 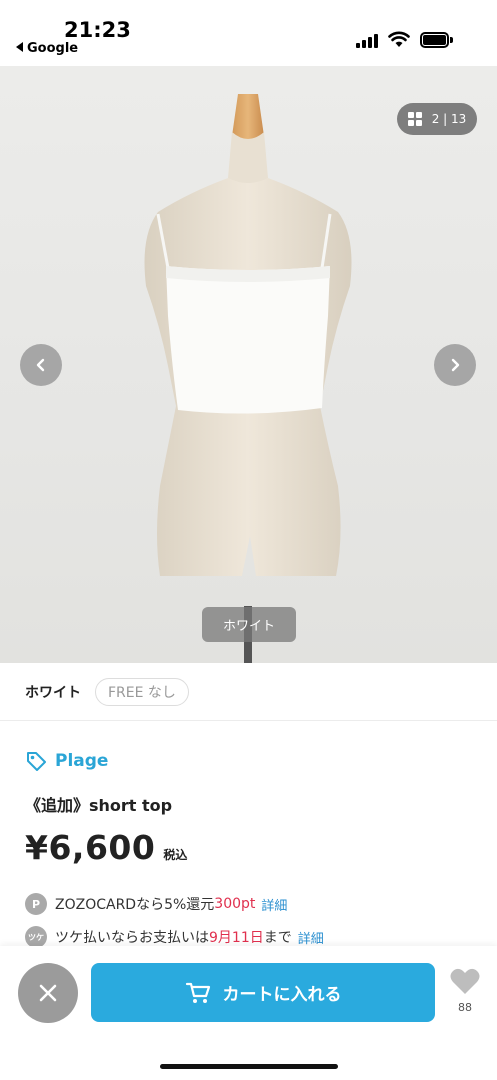 What do you see at coordinates (465, 981) in the screenshot?
I see `heart-icon` at bounding box center [465, 981].